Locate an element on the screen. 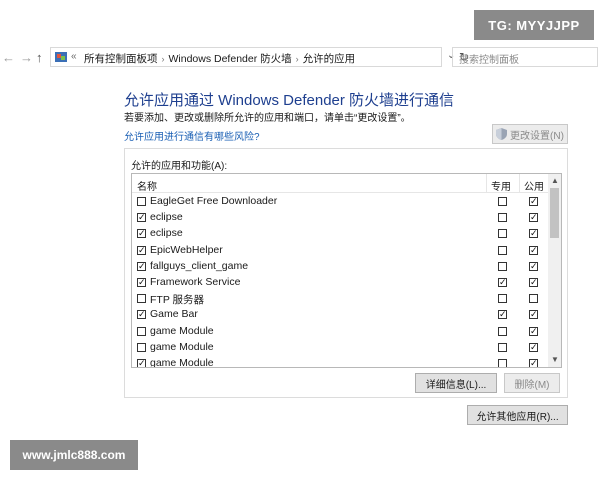 Image resolution: width=600 pixels, height=480 pixels. app-name: EagleGet Free Downloader is located at coordinates (214, 201).